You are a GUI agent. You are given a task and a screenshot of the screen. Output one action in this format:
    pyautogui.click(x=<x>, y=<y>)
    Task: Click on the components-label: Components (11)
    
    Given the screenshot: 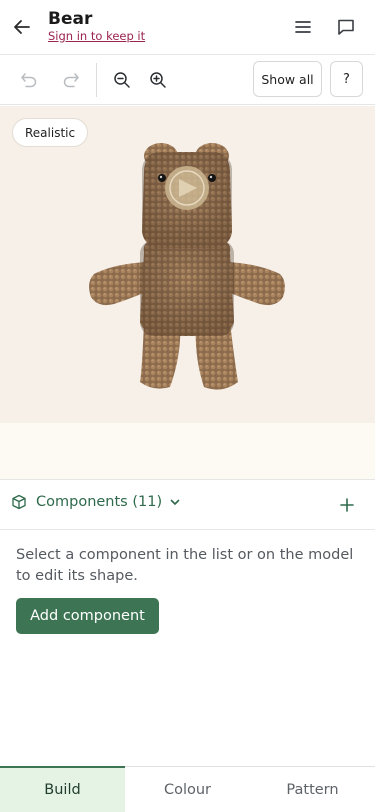 What is the action you would take?
    pyautogui.click(x=99, y=502)
    